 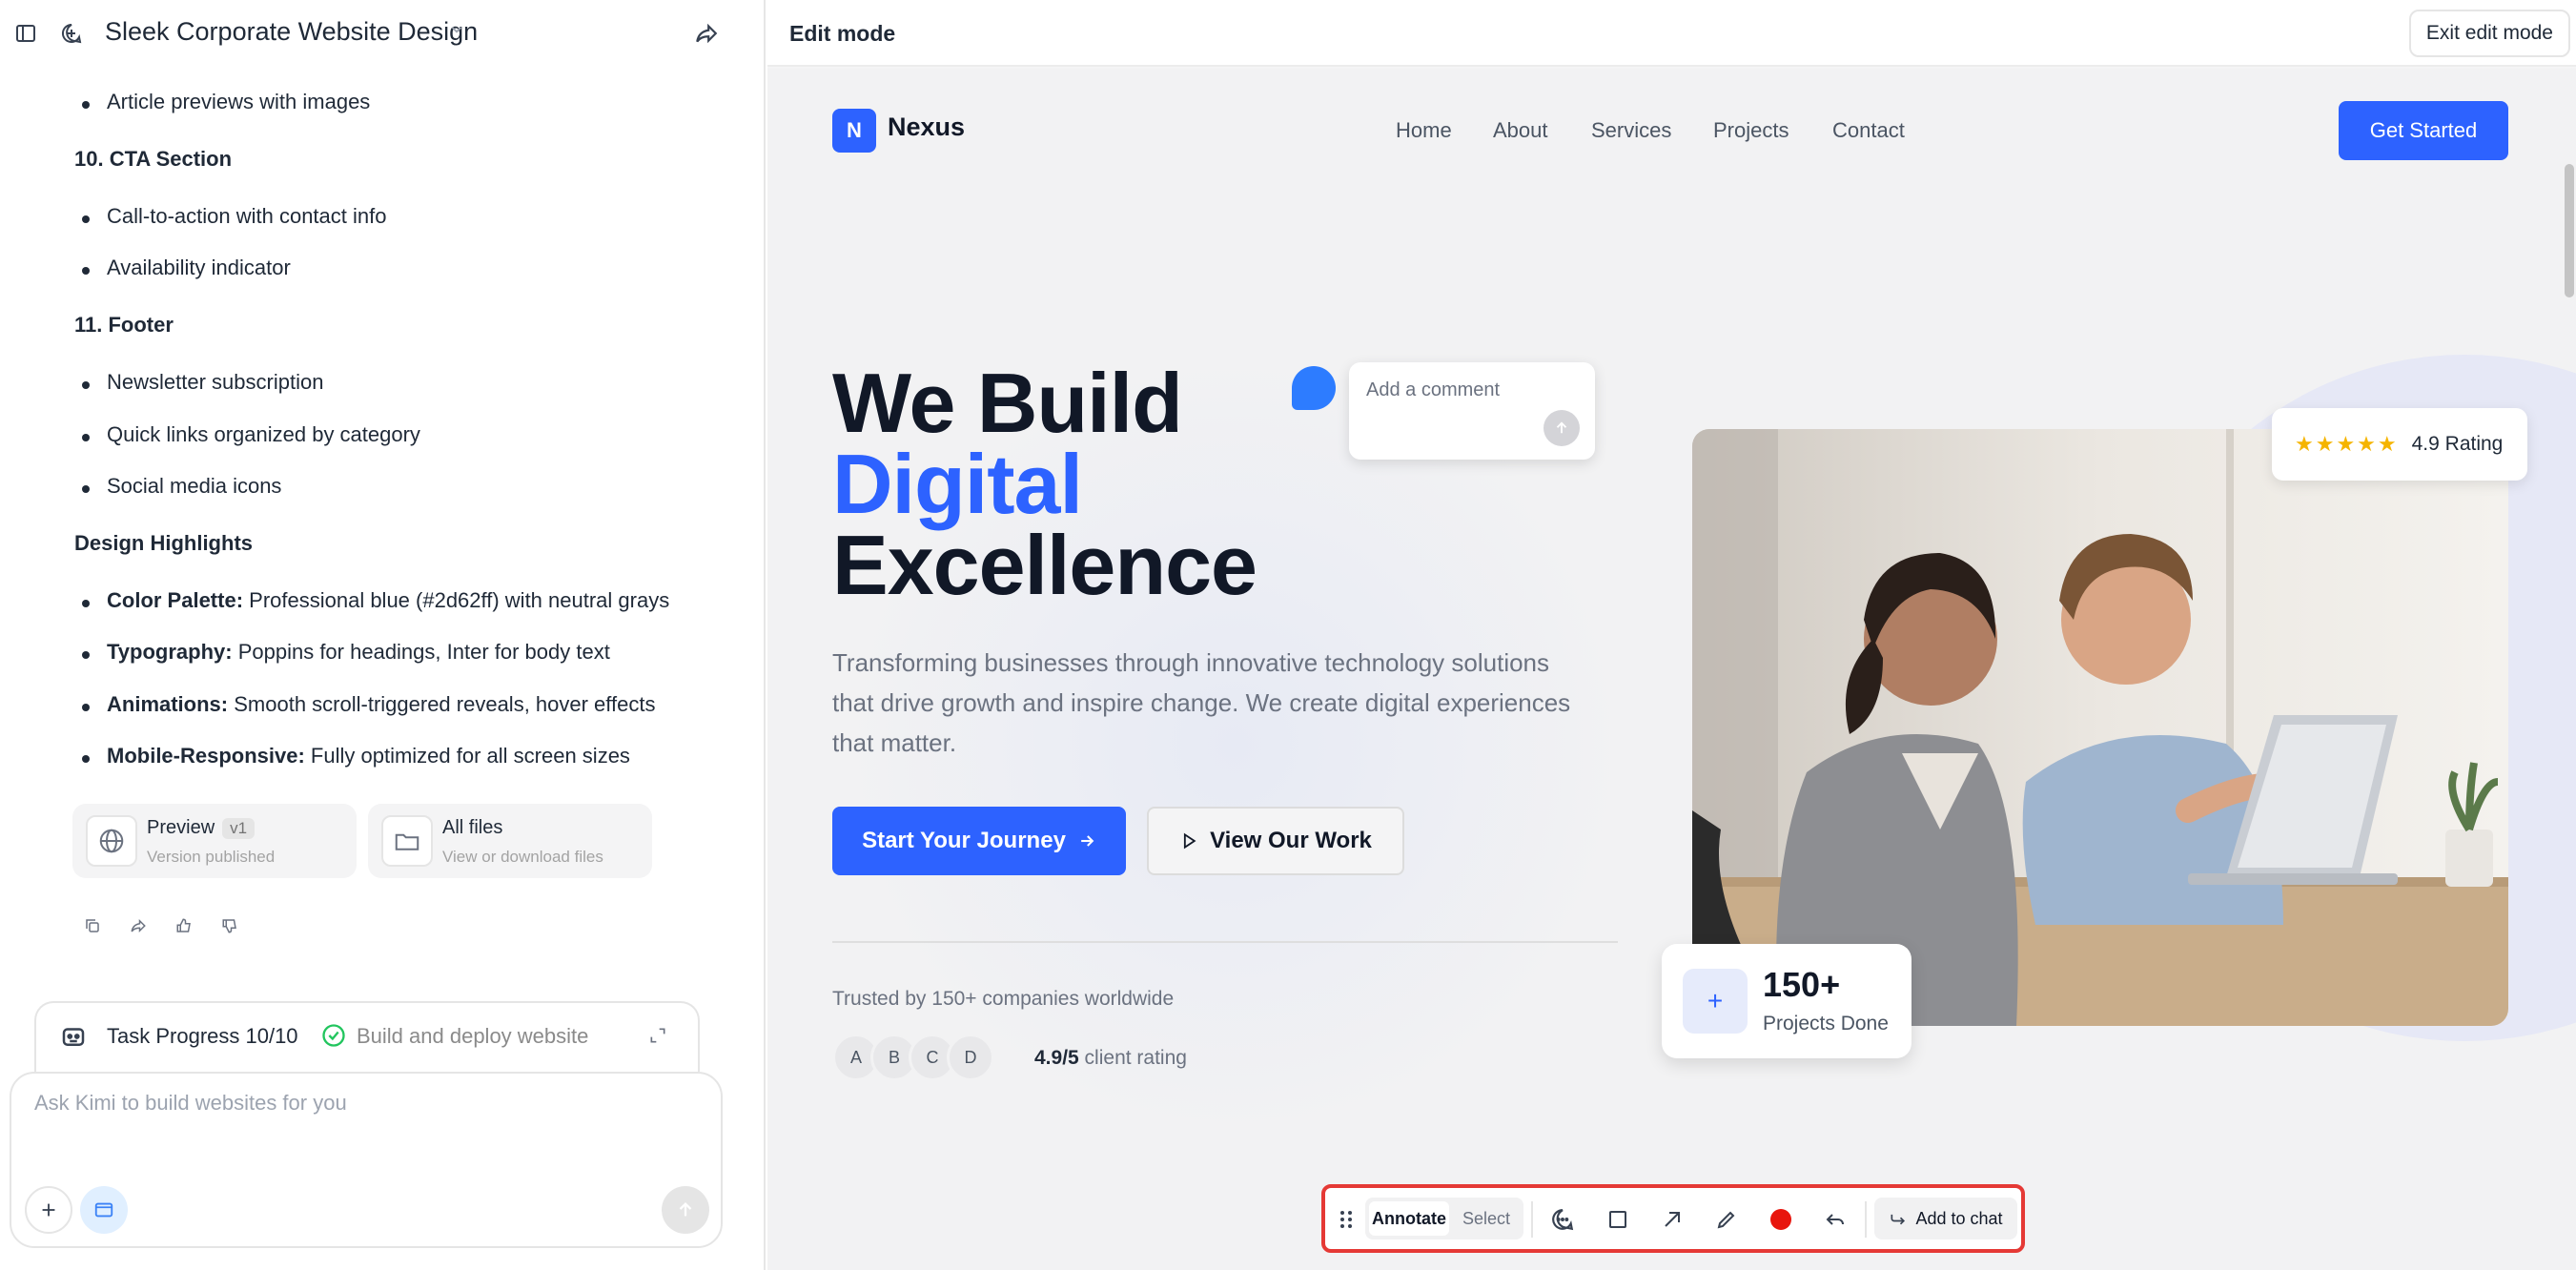 What do you see at coordinates (251, 434) in the screenshot?
I see `list-item: Quick links organized by category` at bounding box center [251, 434].